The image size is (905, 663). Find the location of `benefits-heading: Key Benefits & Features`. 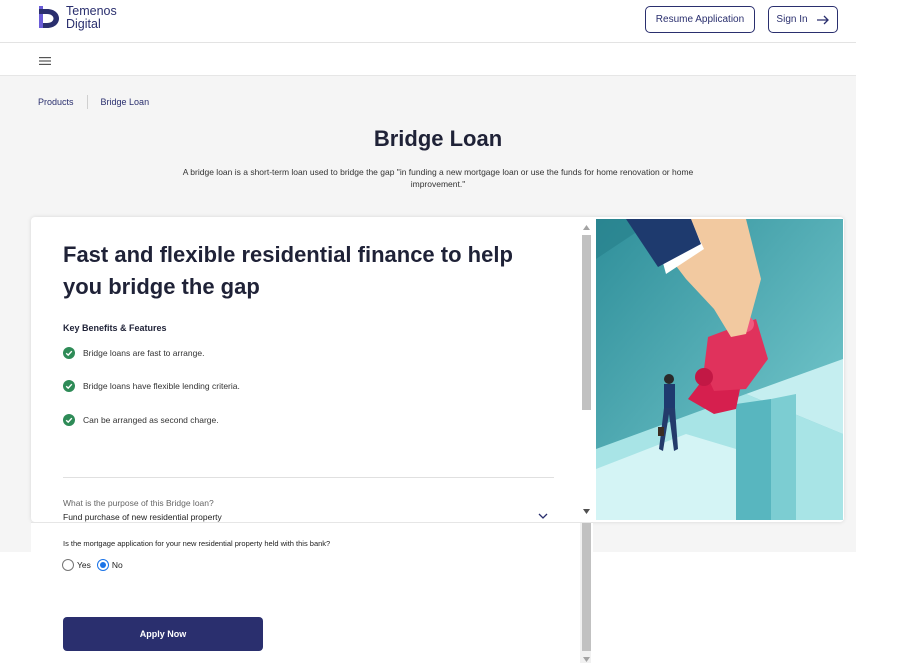

benefits-heading: Key Benefits & Features is located at coordinates (115, 328).